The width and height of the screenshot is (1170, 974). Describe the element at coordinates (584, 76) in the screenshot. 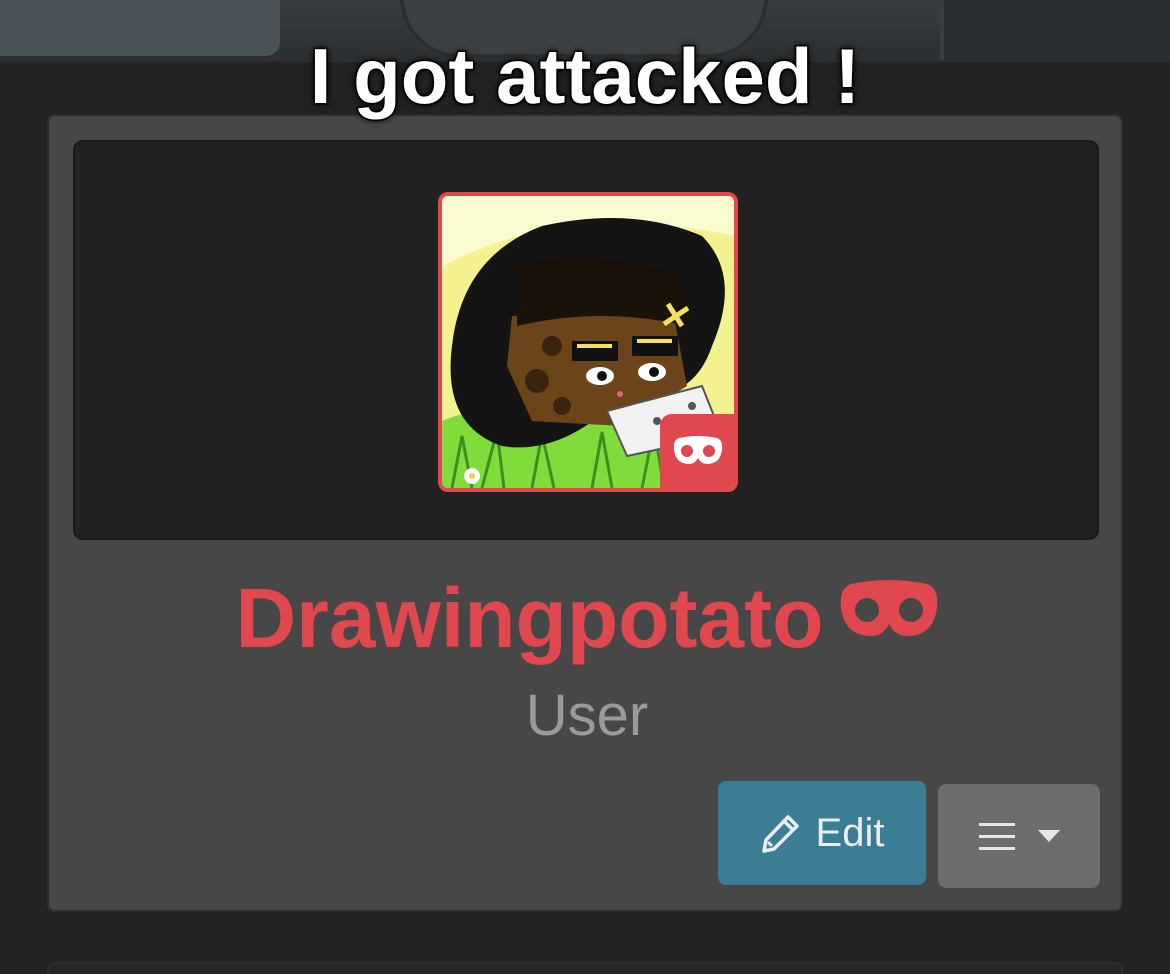

I see `overlay-caption: I got attacked !` at that location.